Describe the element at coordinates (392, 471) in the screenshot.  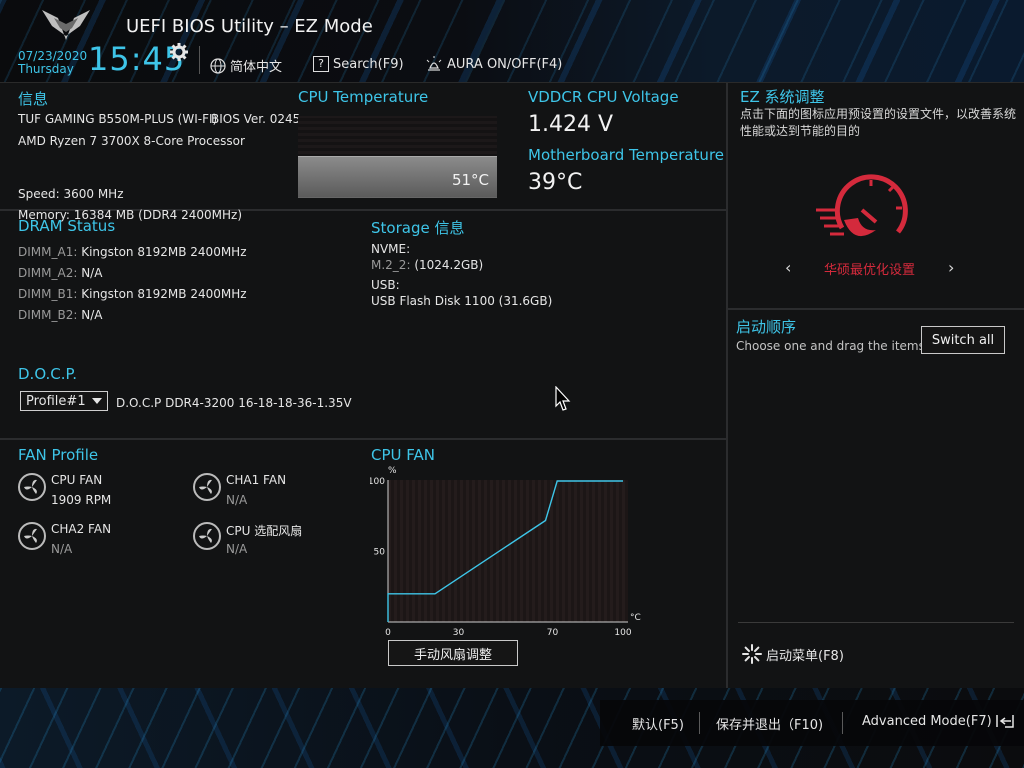
I see `chart-ylabel: %` at that location.